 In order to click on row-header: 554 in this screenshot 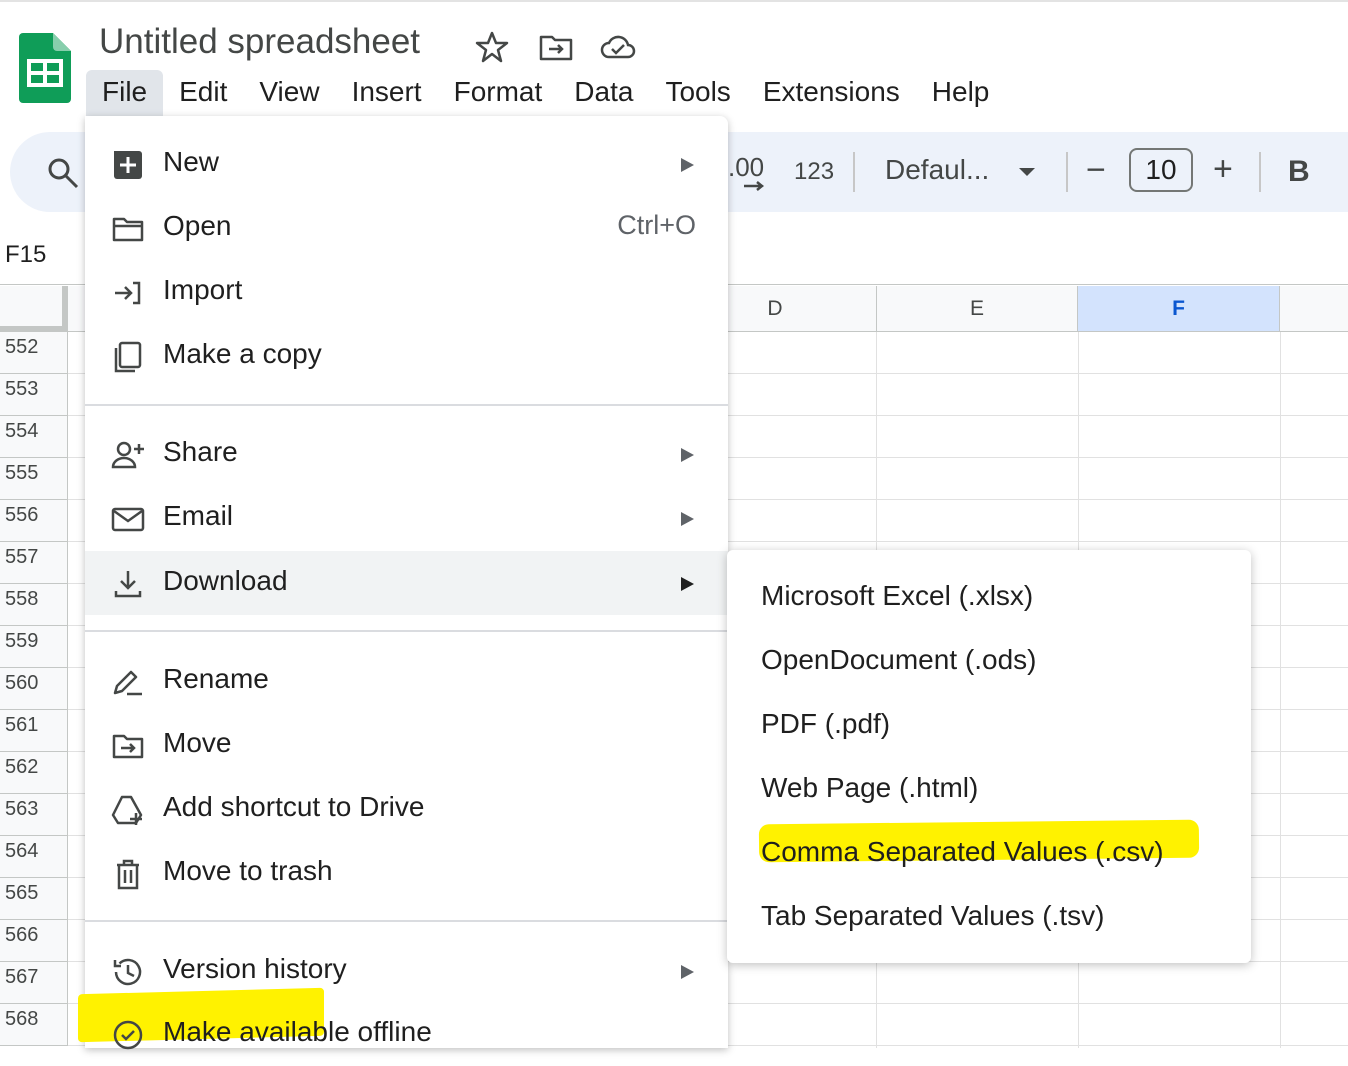, I will do `click(34, 437)`.